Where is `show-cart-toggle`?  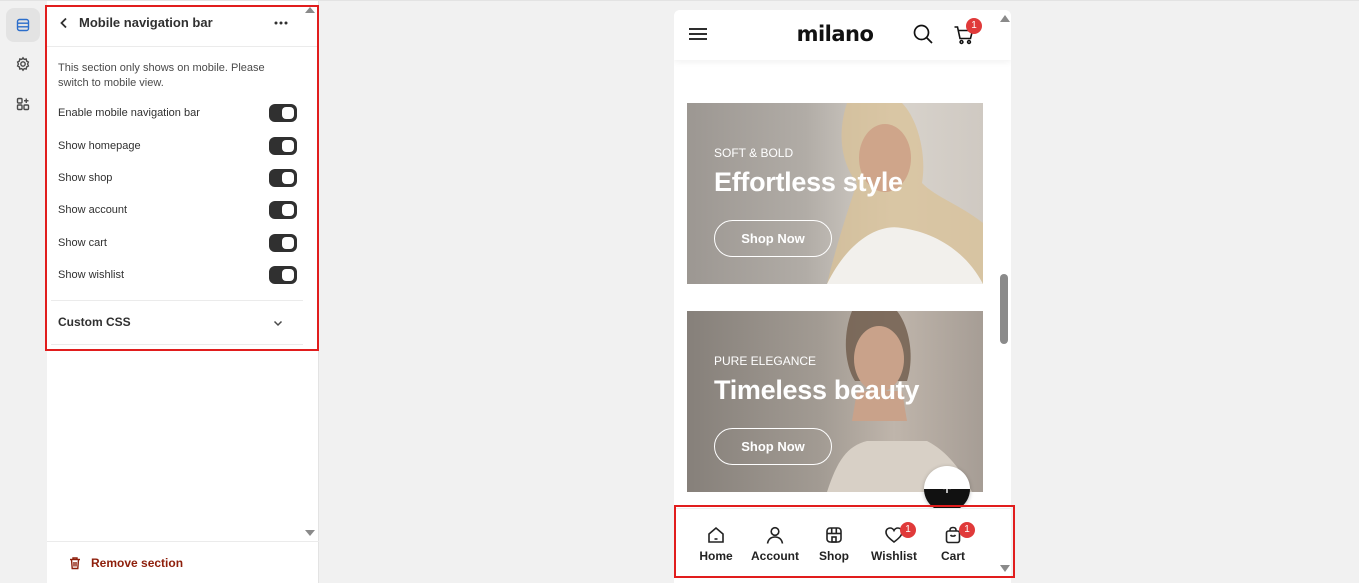 show-cart-toggle is located at coordinates (283, 243).